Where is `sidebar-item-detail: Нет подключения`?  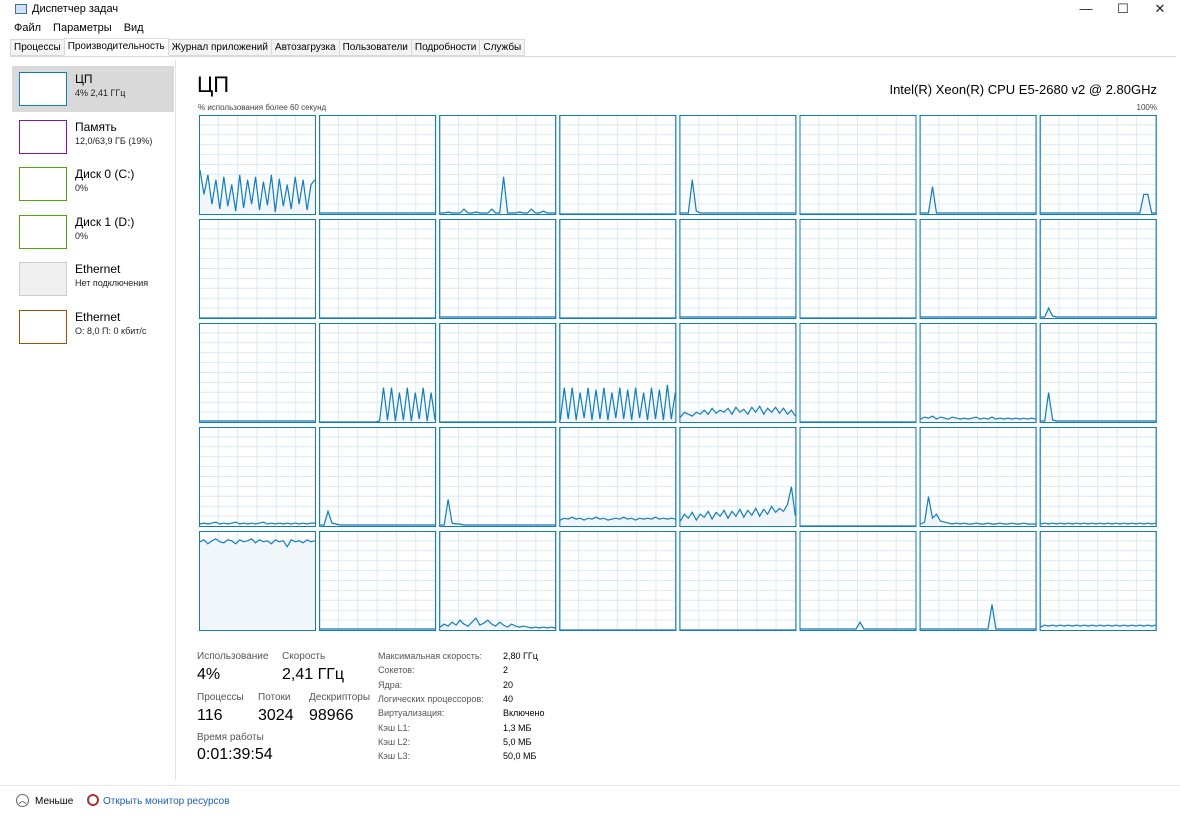 sidebar-item-detail: Нет подключения is located at coordinates (112, 283).